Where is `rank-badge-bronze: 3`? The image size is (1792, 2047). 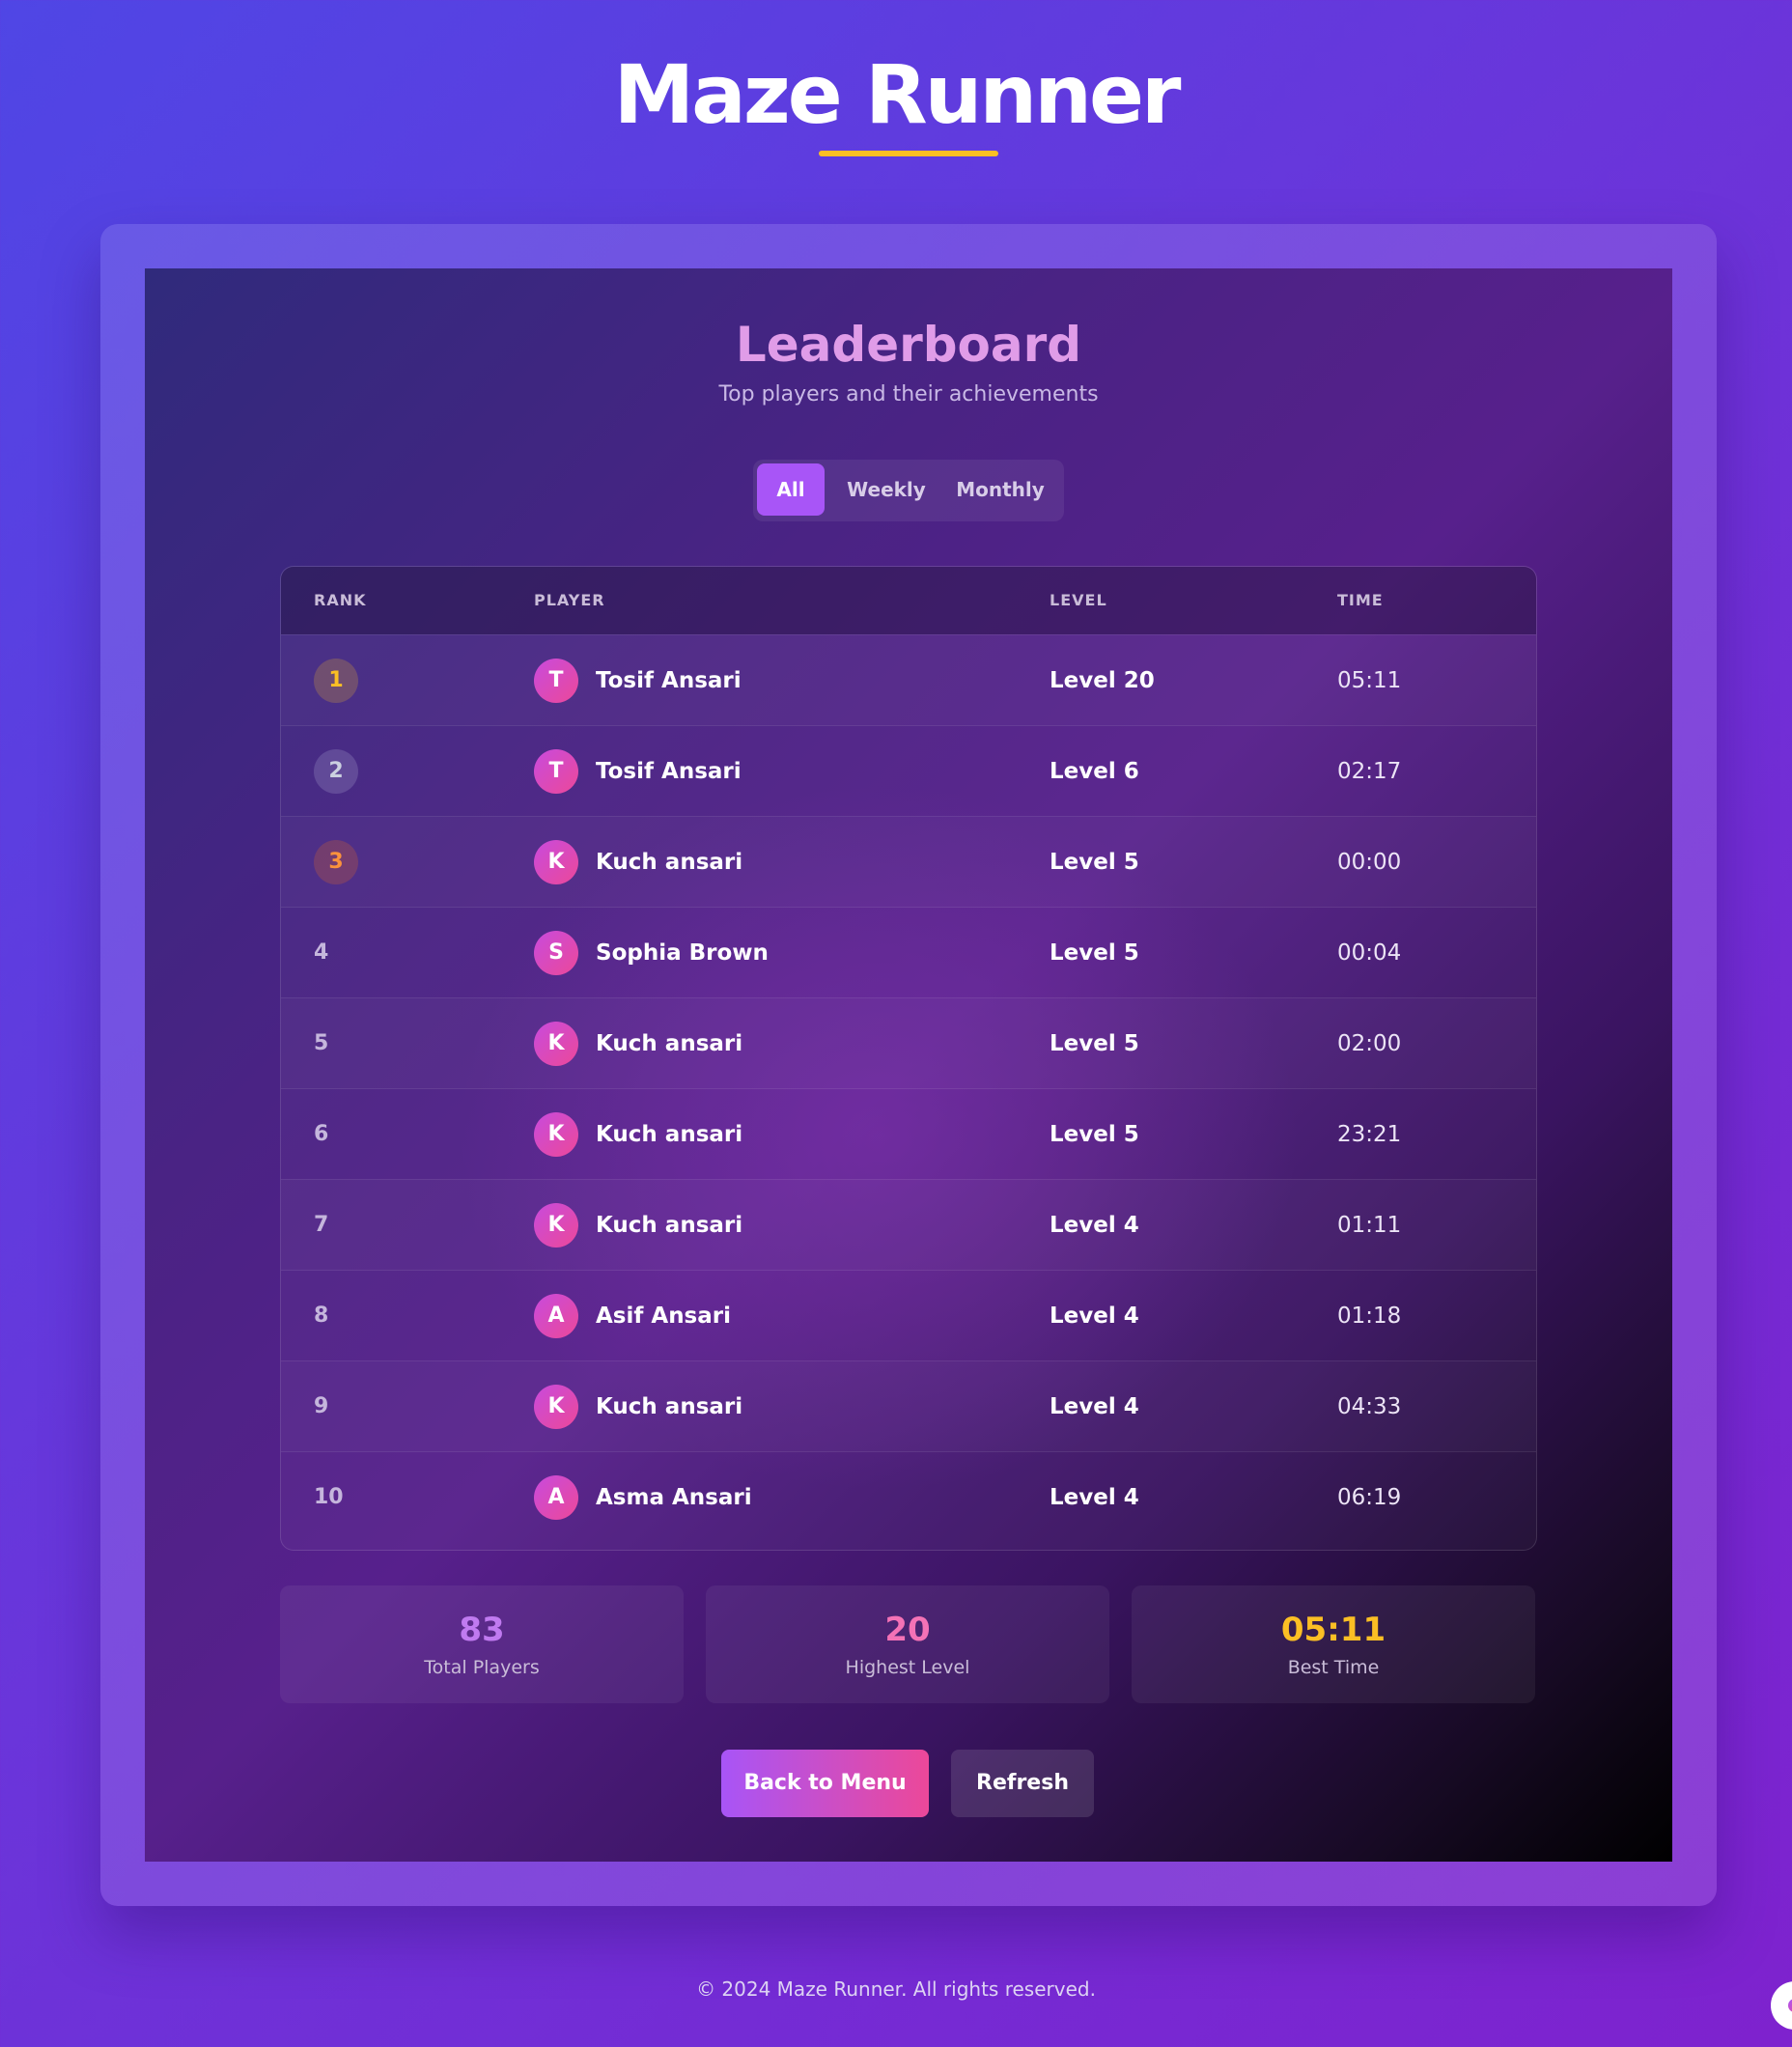
rank-badge-bronze: 3 is located at coordinates (336, 862).